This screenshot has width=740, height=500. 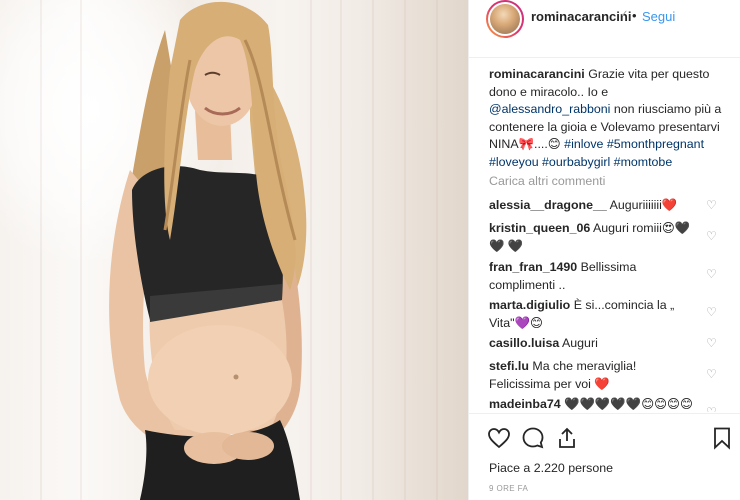 I want to click on caption-username: rominacarancini, so click(x=537, y=74).